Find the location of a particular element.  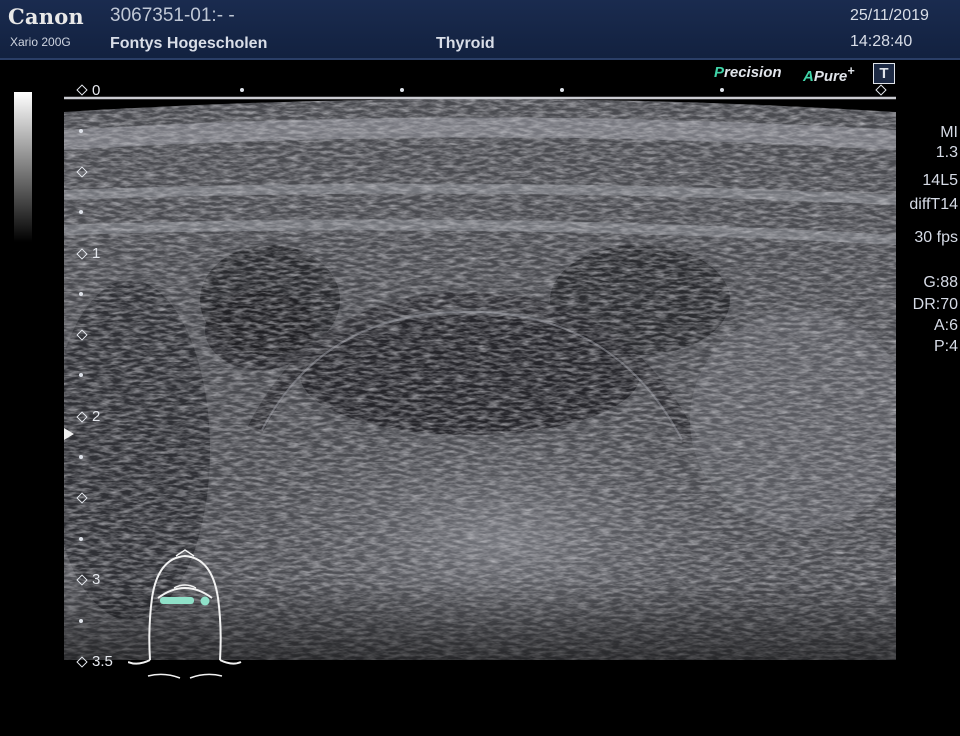

param-probe: 14L5 is located at coordinates (940, 180).